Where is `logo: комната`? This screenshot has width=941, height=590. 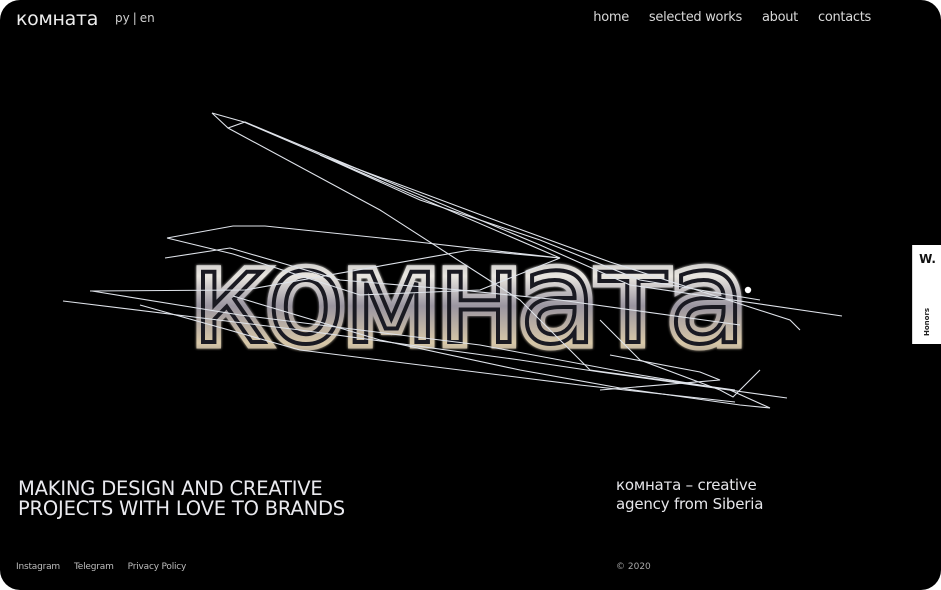 logo: комната is located at coordinates (57, 19).